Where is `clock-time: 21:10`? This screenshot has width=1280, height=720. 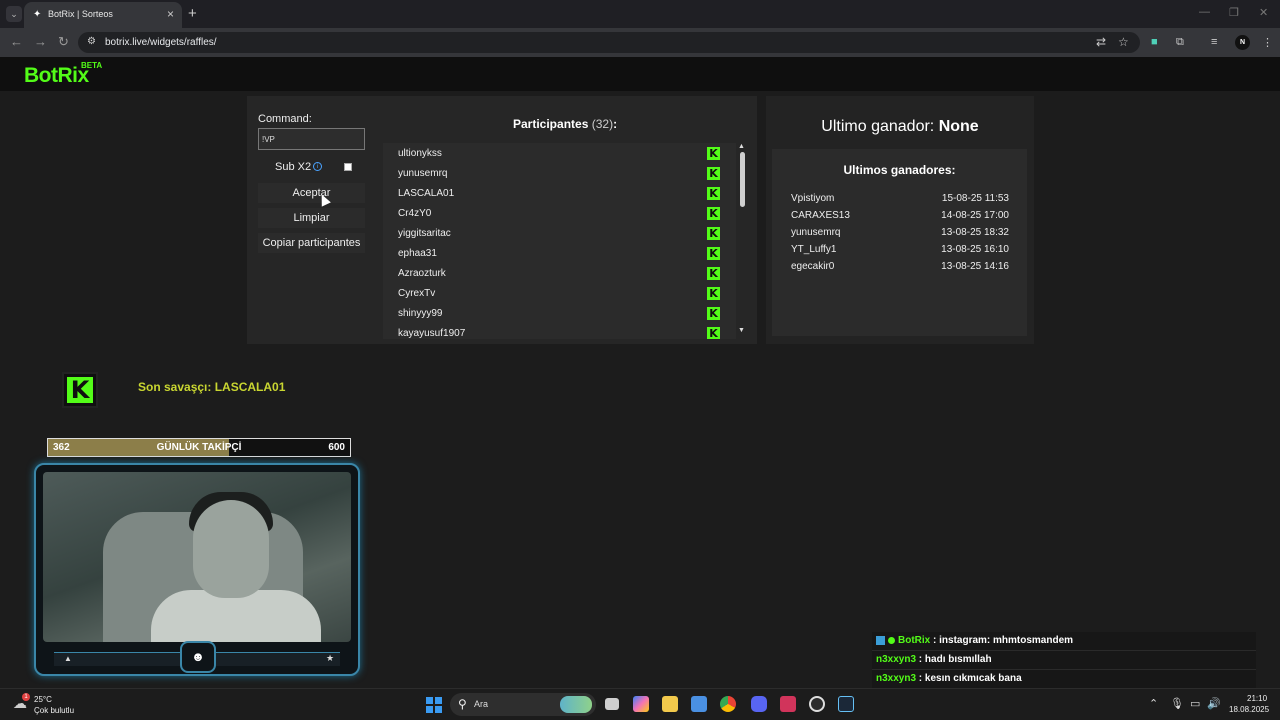 clock-time: 21:10 is located at coordinates (1257, 698).